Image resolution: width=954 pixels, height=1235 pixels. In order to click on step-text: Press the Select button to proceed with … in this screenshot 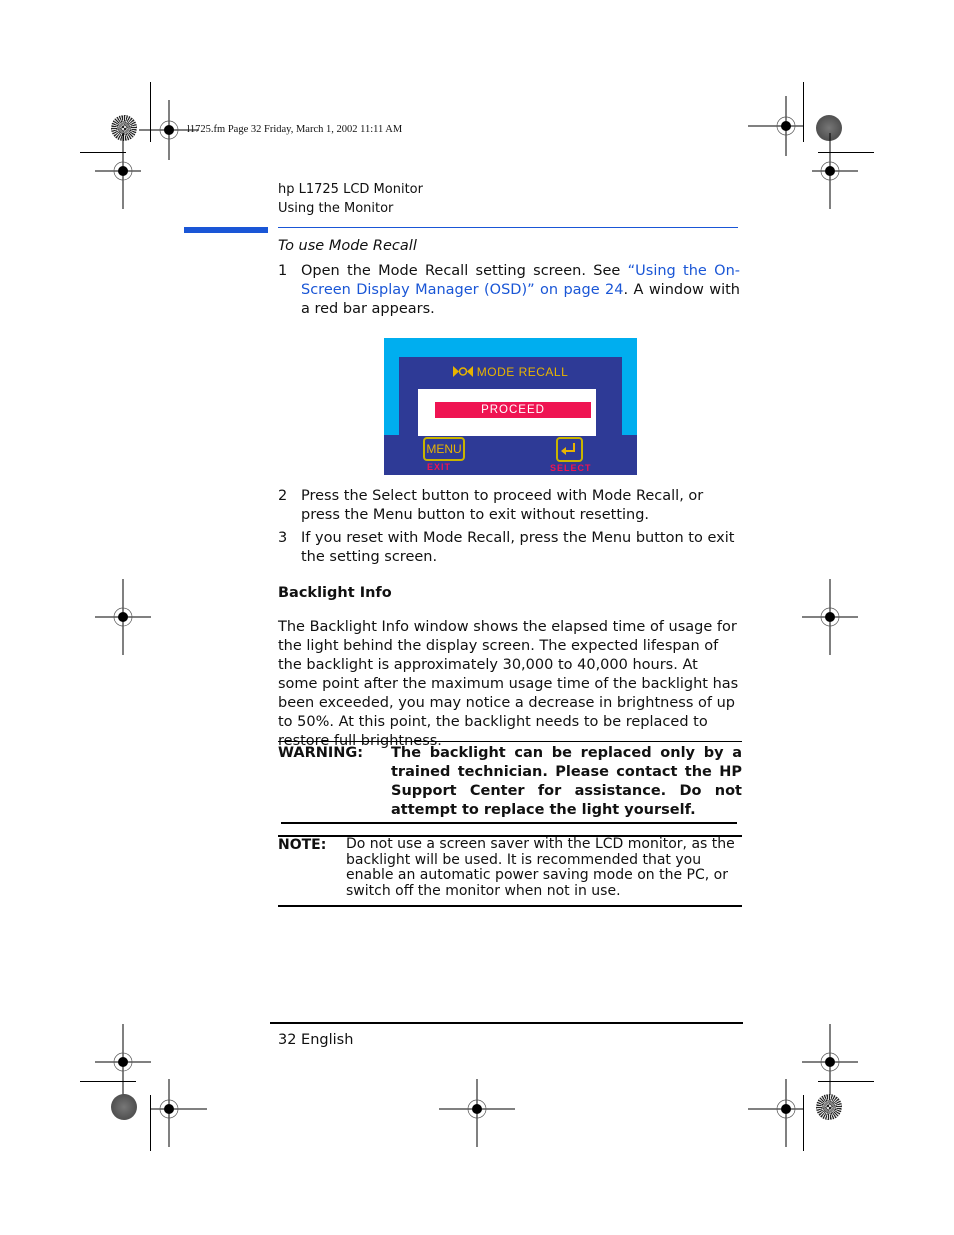, I will do `click(502, 505)`.